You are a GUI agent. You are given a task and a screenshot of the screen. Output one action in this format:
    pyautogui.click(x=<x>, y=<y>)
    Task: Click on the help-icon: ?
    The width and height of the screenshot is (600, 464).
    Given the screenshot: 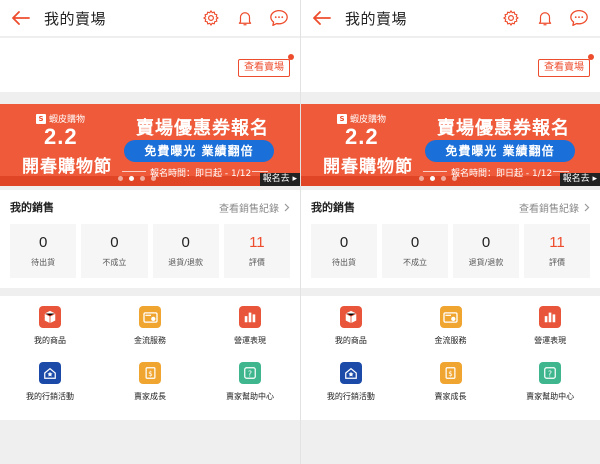 What is the action you would take?
    pyautogui.click(x=250, y=373)
    